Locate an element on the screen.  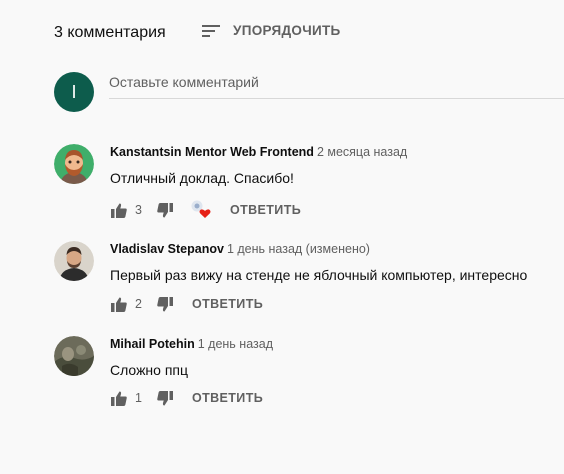
comment-actions: 2 ОТВЕТИТЬ is located at coordinates (186, 304).